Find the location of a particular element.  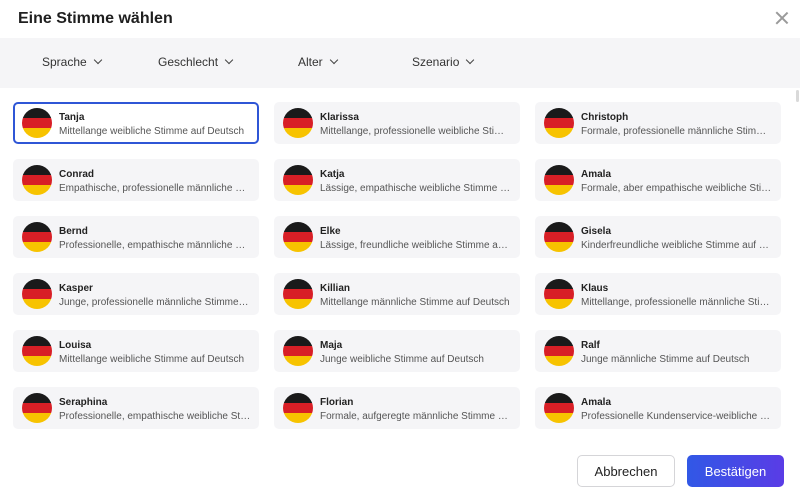

voice-name: Maja is located at coordinates (331, 345).